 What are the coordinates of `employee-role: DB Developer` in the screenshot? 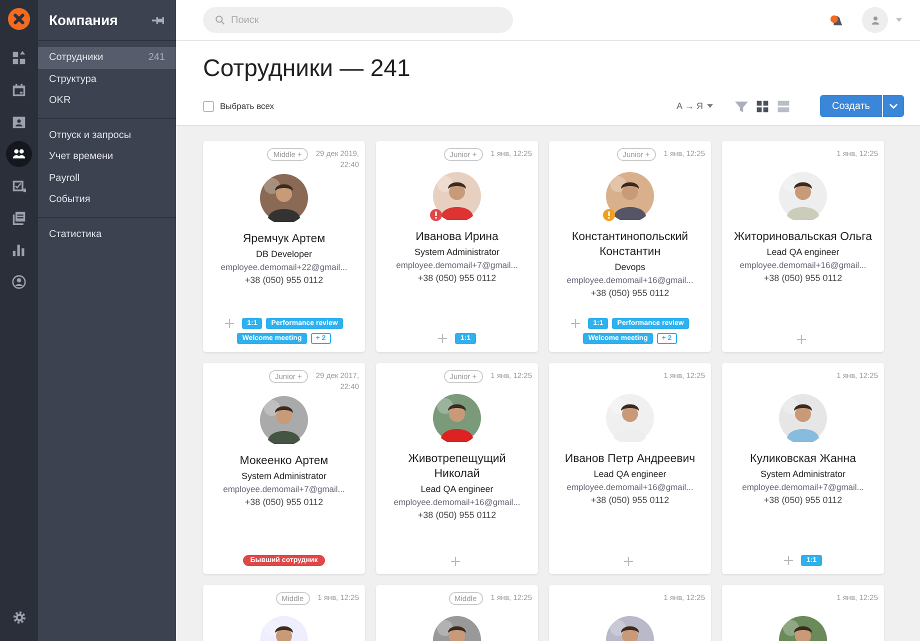 It's located at (284, 254).